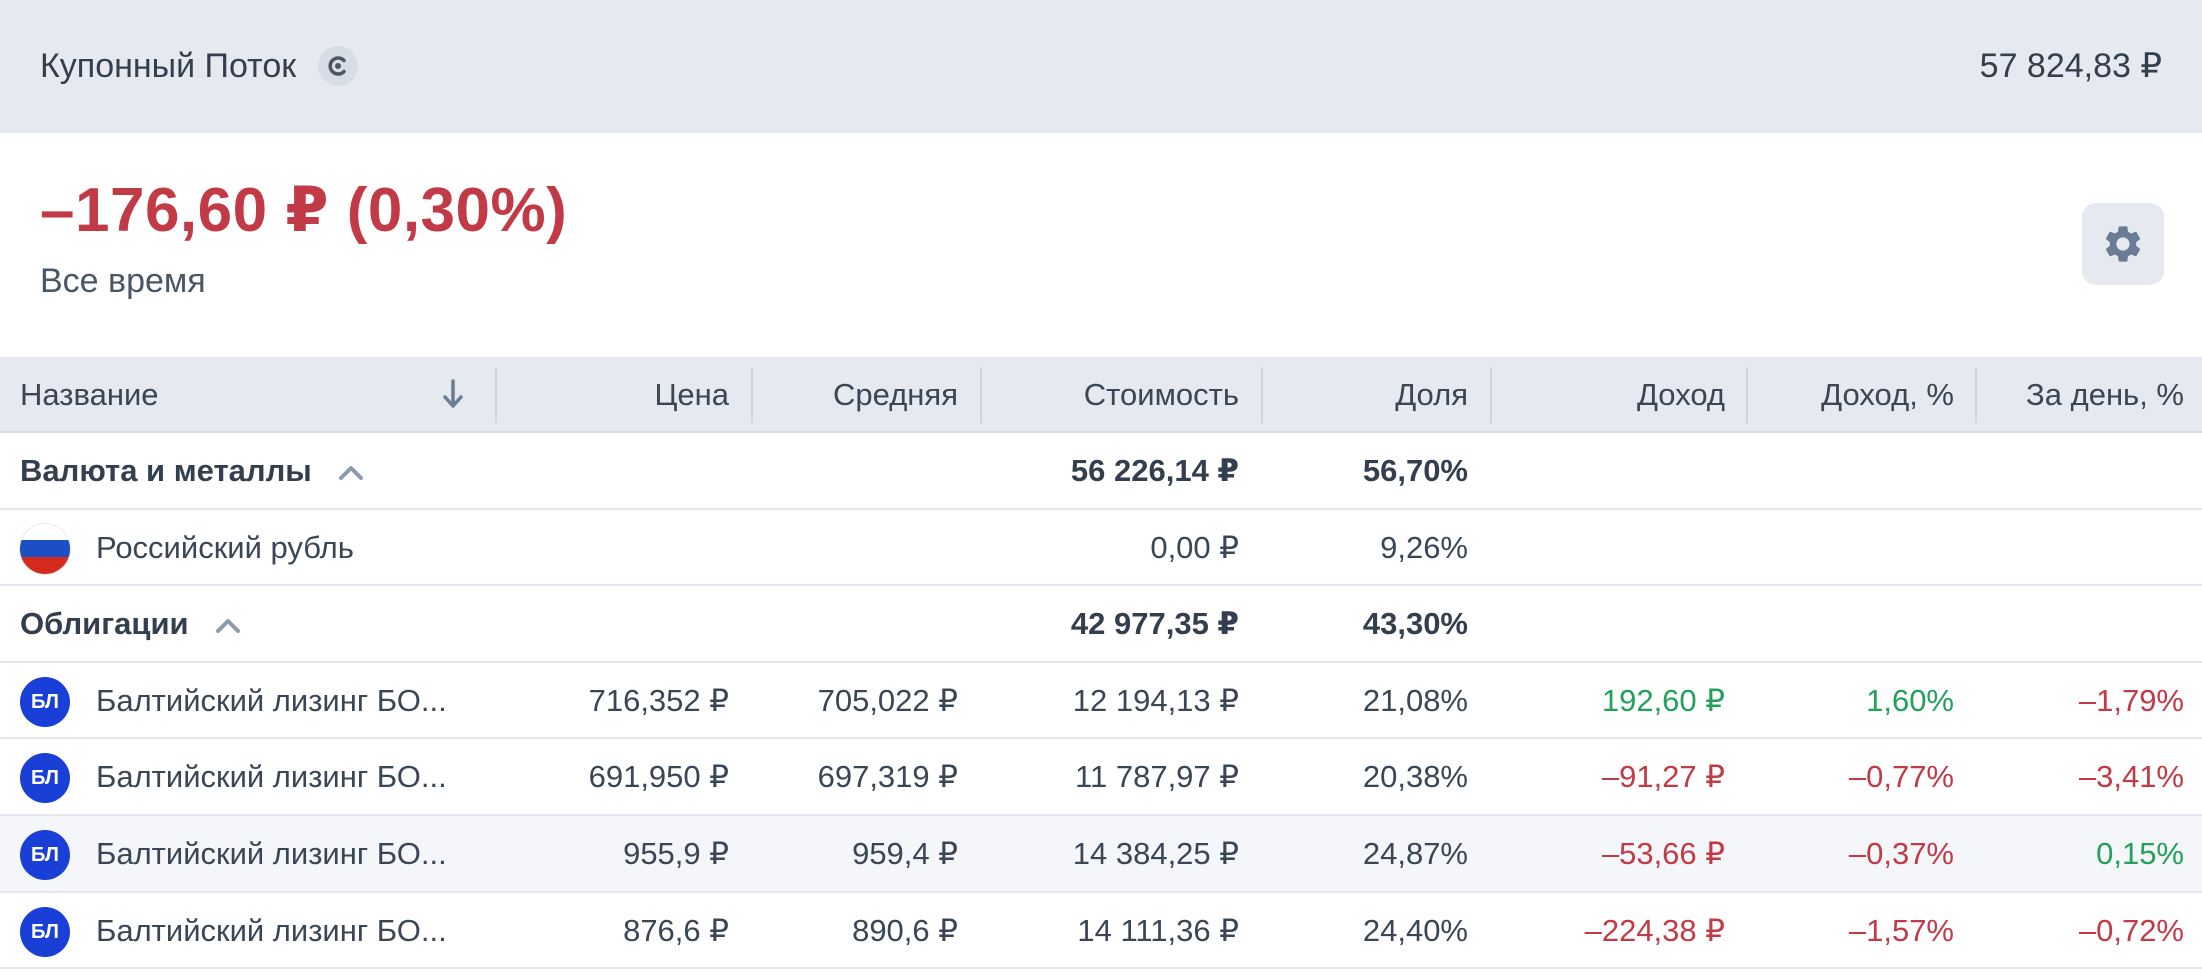 Image resolution: width=2202 pixels, height=975 pixels. What do you see at coordinates (1415, 470) in the screenshot?
I see `group-share: 56,70%` at bounding box center [1415, 470].